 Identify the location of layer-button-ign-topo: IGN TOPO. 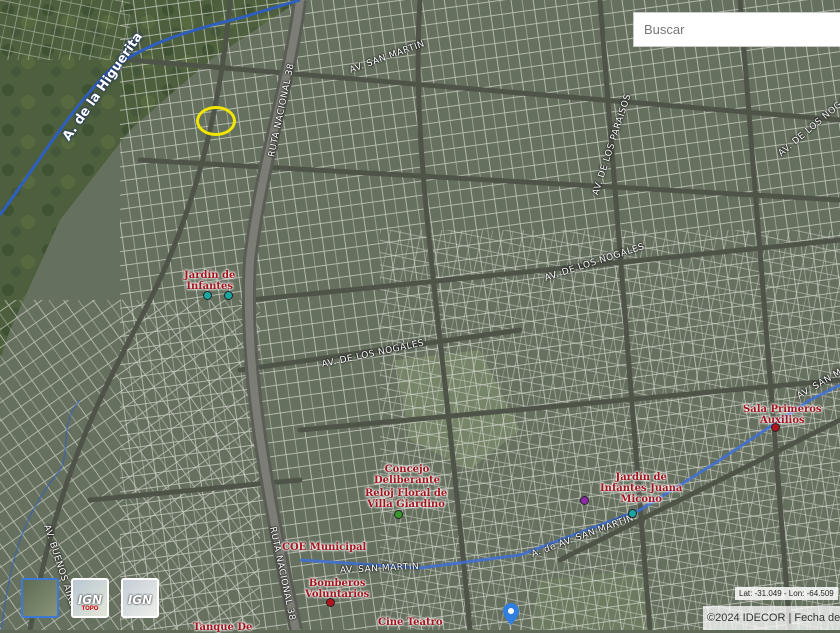
(90, 598).